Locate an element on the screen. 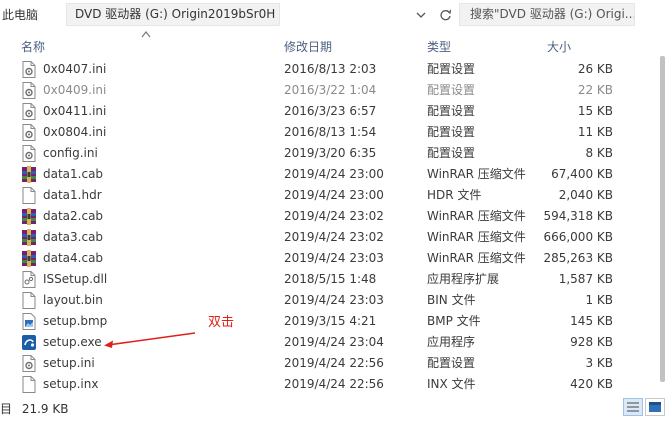  file-name: data3.cab is located at coordinates (73, 237).